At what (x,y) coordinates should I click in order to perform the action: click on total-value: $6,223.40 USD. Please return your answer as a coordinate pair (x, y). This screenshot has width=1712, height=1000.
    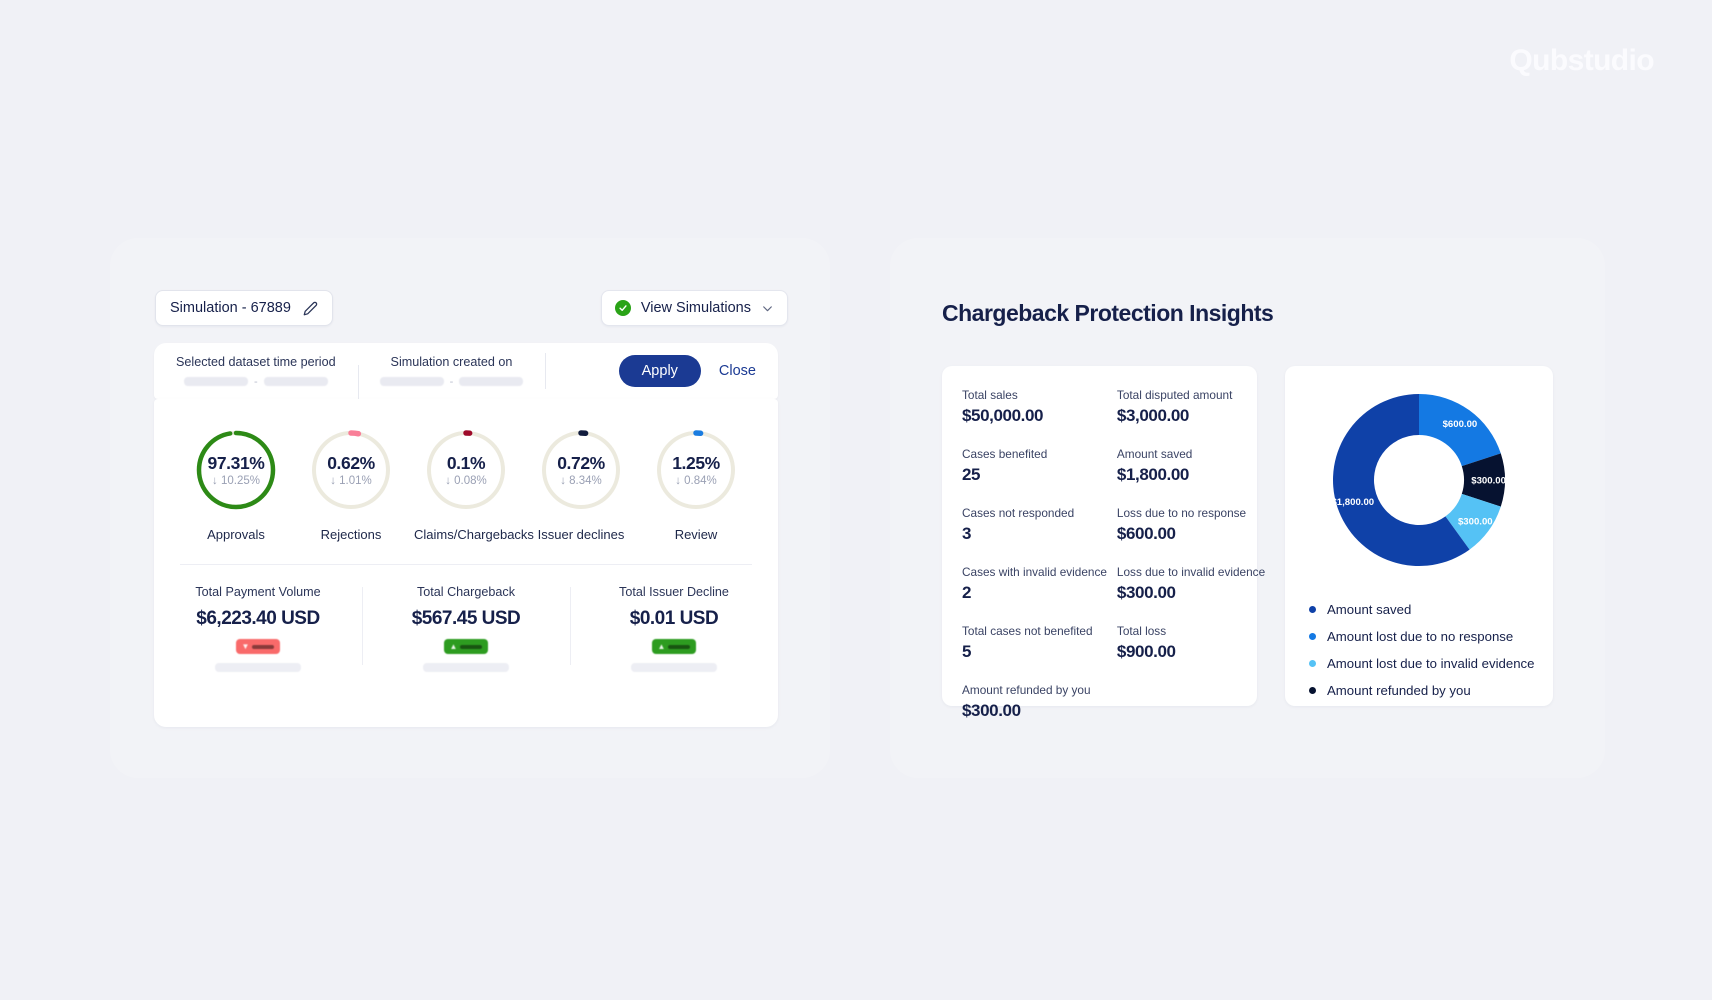
    Looking at the image, I should click on (258, 618).